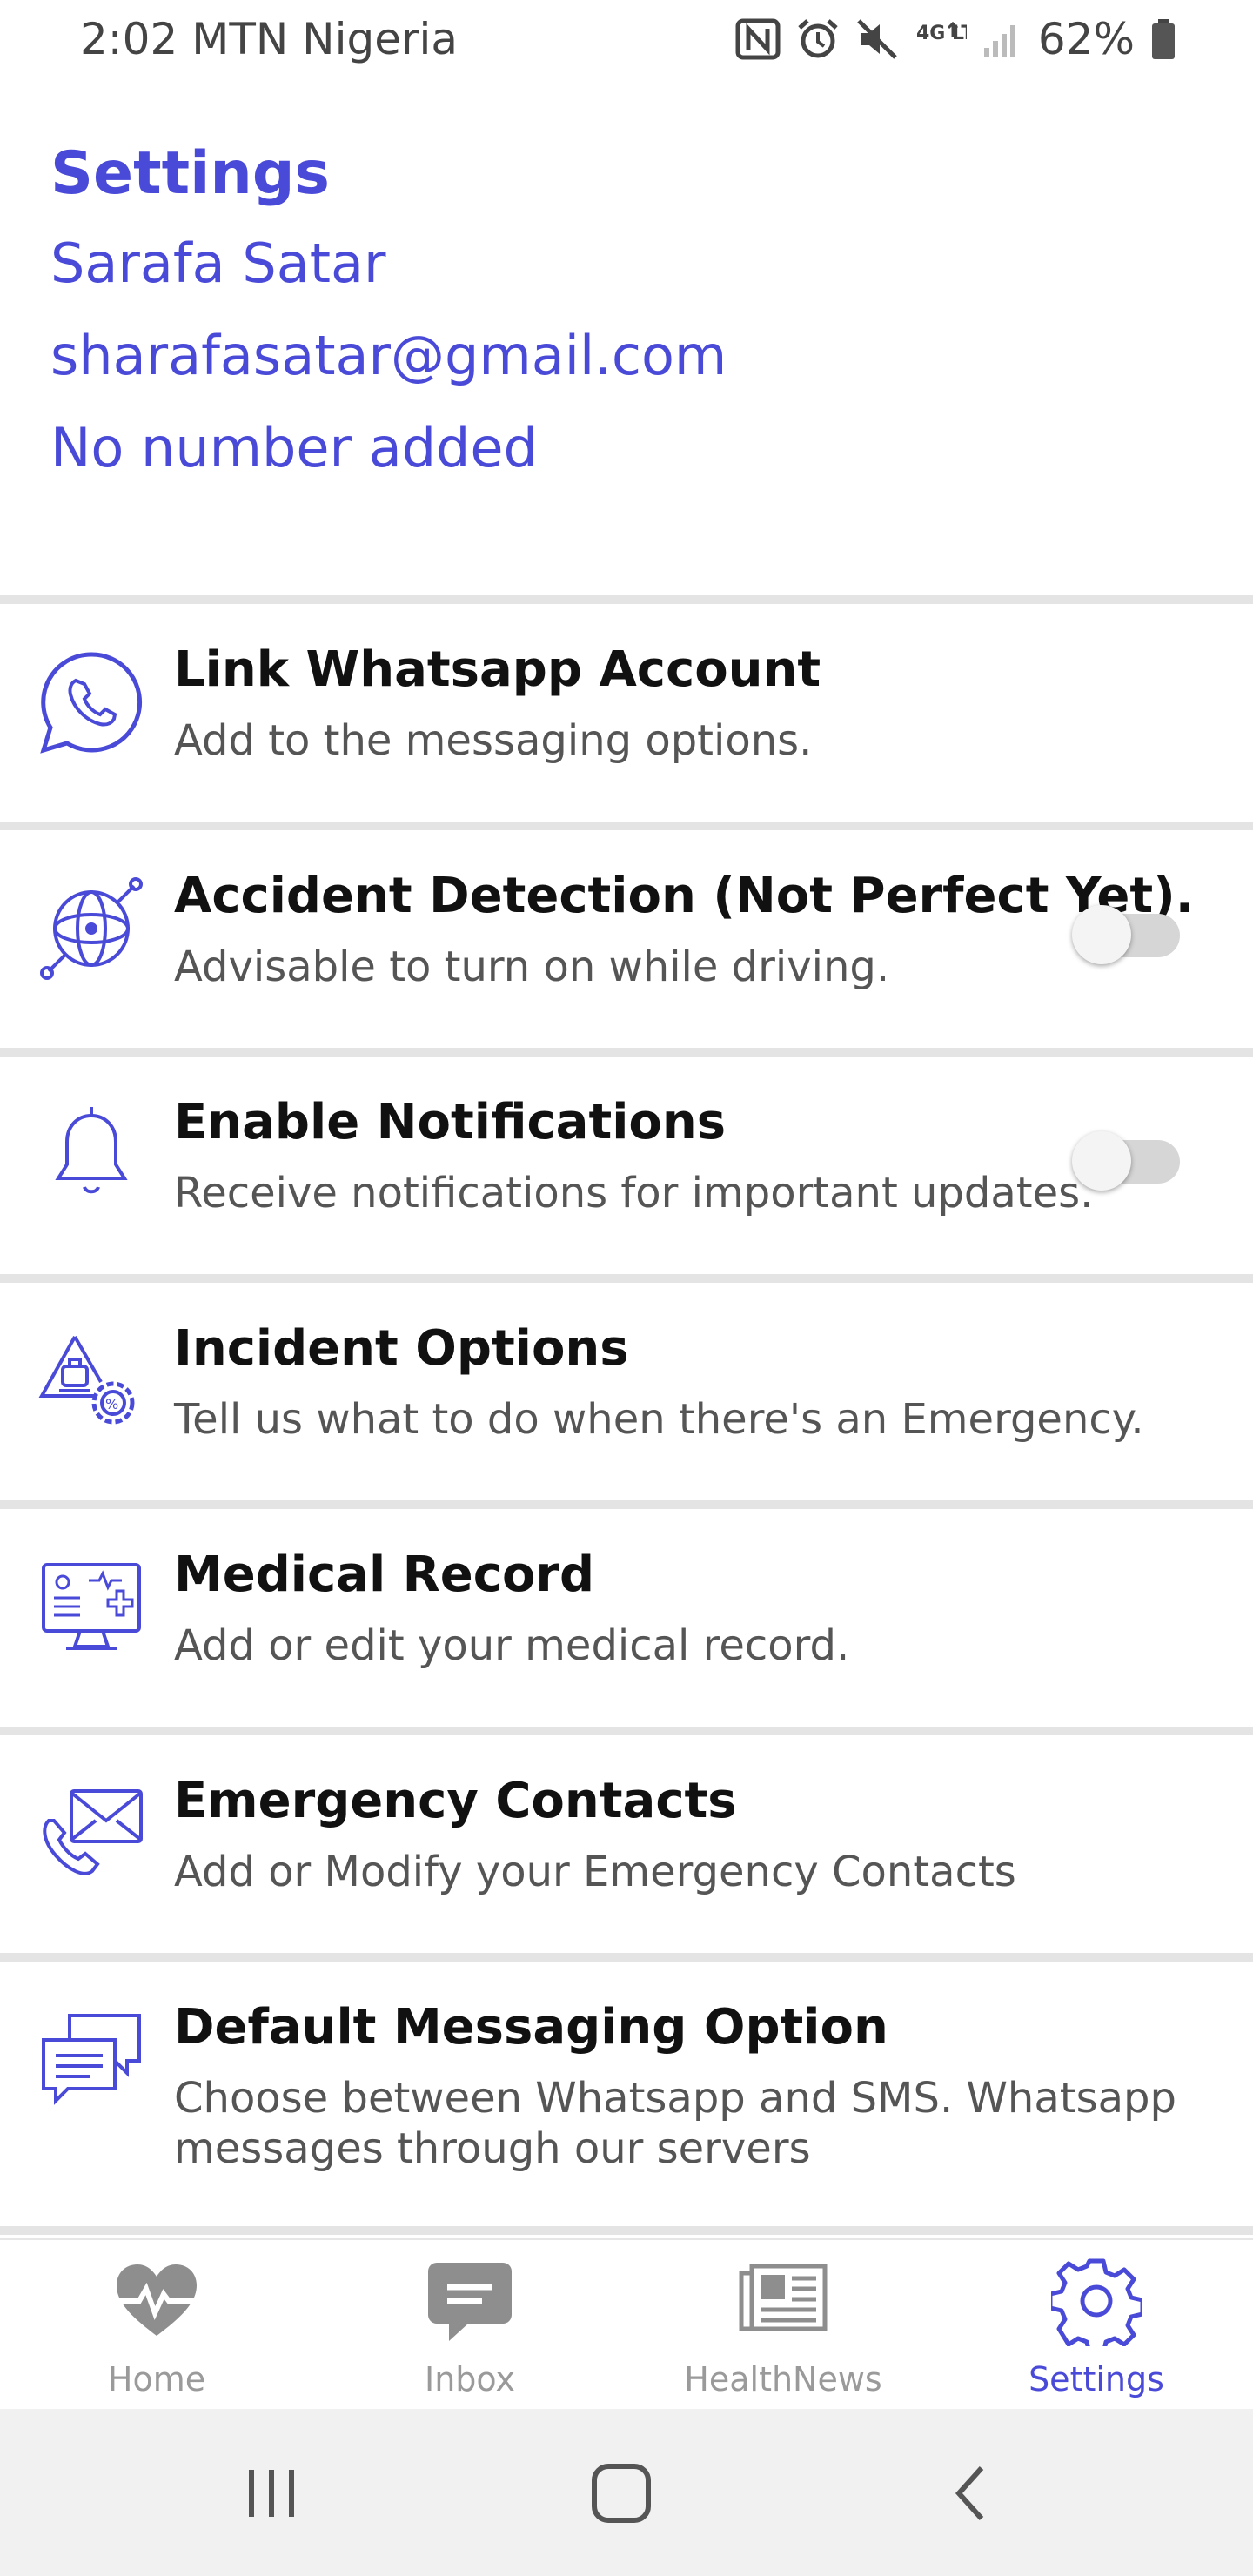 Image resolution: width=1253 pixels, height=2576 pixels. What do you see at coordinates (451, 1122) in the screenshot?
I see `setting-title: Enable Notifications` at bounding box center [451, 1122].